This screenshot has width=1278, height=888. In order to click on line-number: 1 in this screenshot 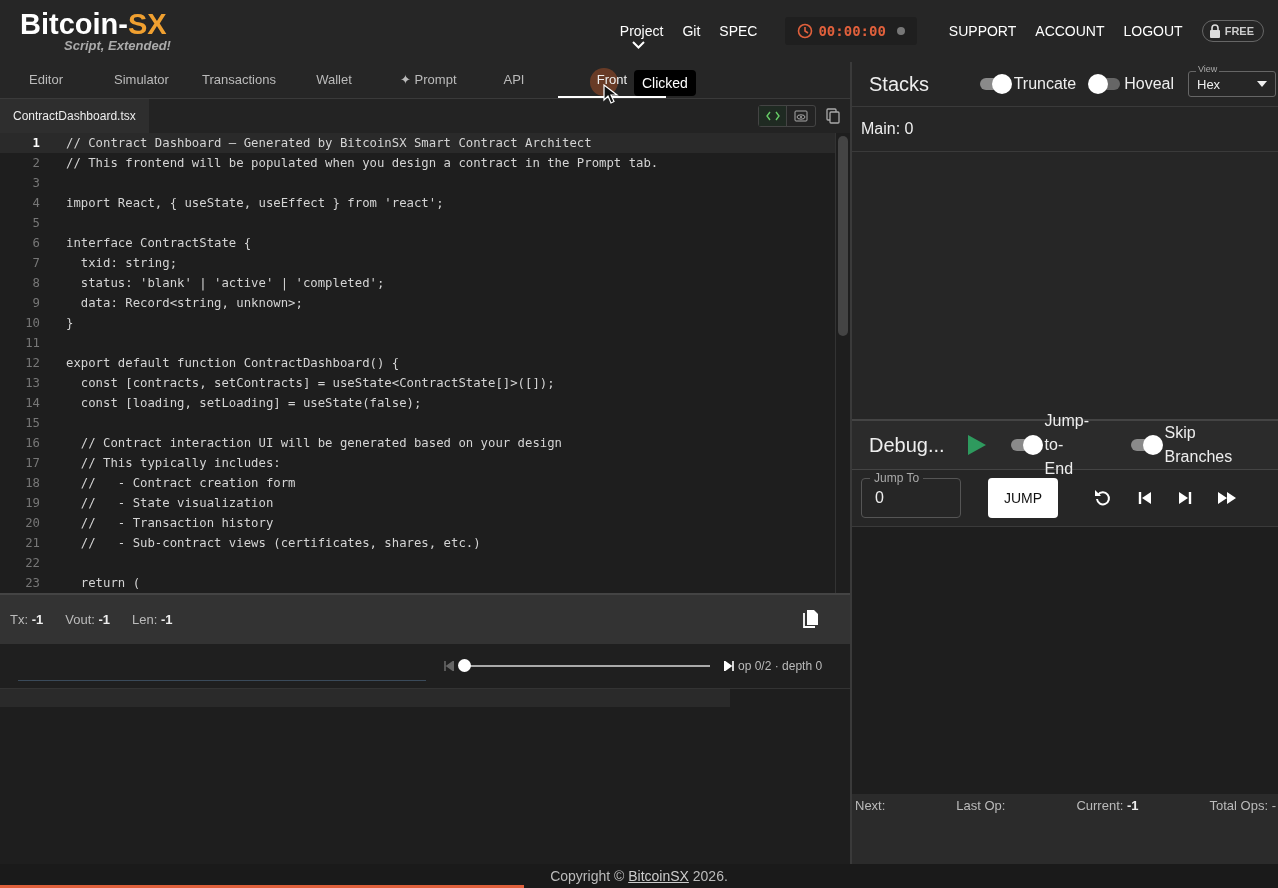, I will do `click(36, 143)`.